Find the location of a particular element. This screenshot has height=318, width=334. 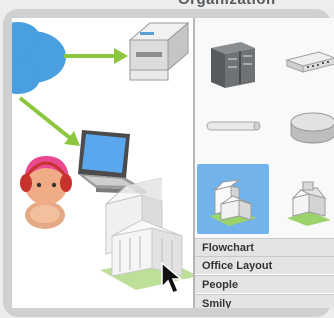

category-office-layout: Office Layout is located at coordinates (264, 265).